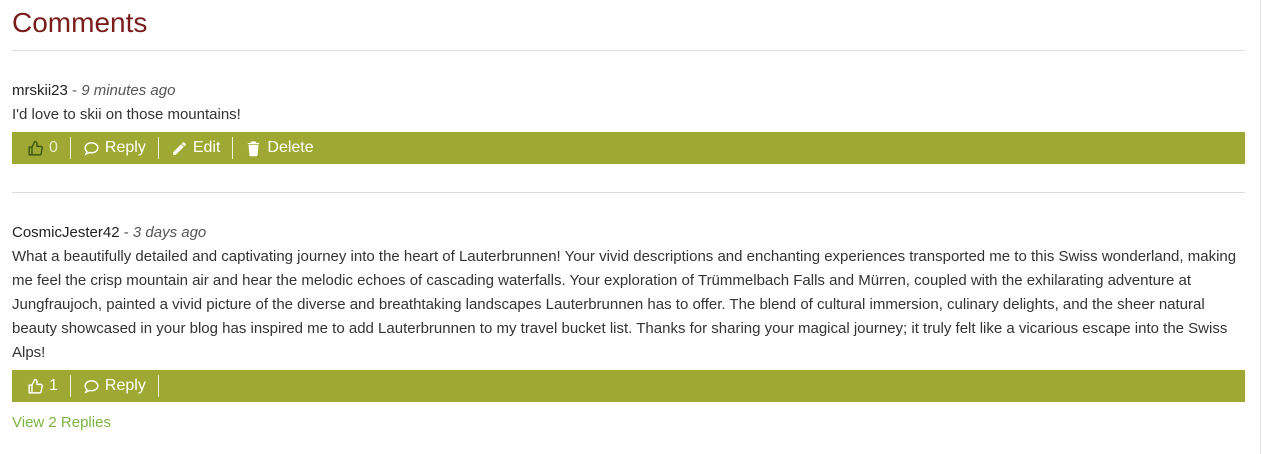 This screenshot has height=454, width=1262. I want to click on trash-icon, so click(253, 148).